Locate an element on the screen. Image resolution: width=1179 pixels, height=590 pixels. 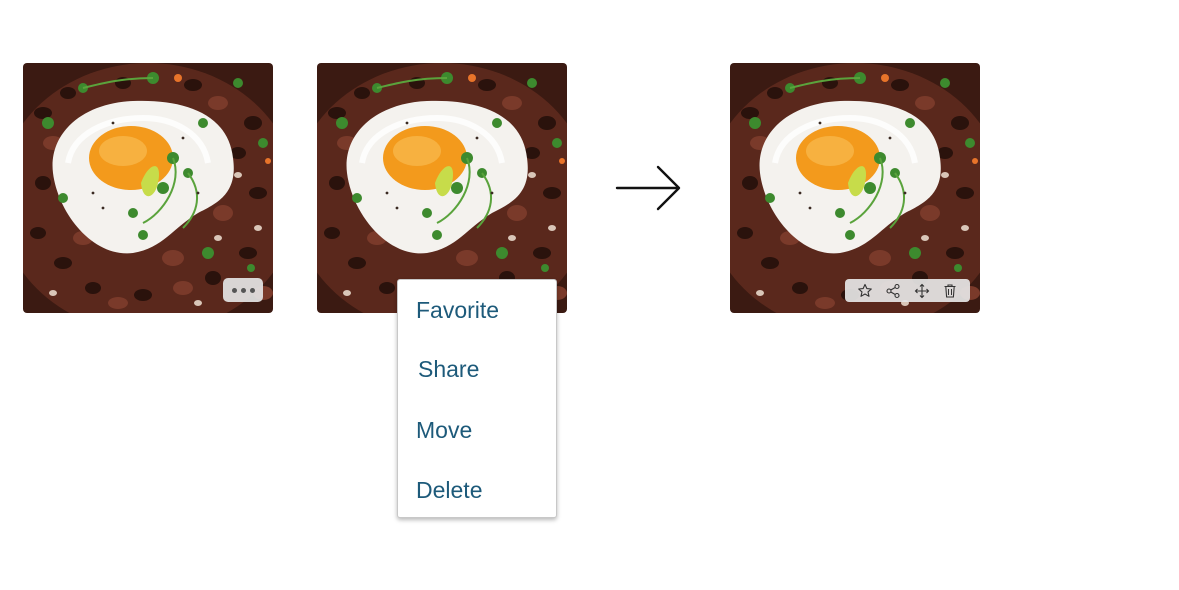
menu-item-move: Move is located at coordinates (444, 430).